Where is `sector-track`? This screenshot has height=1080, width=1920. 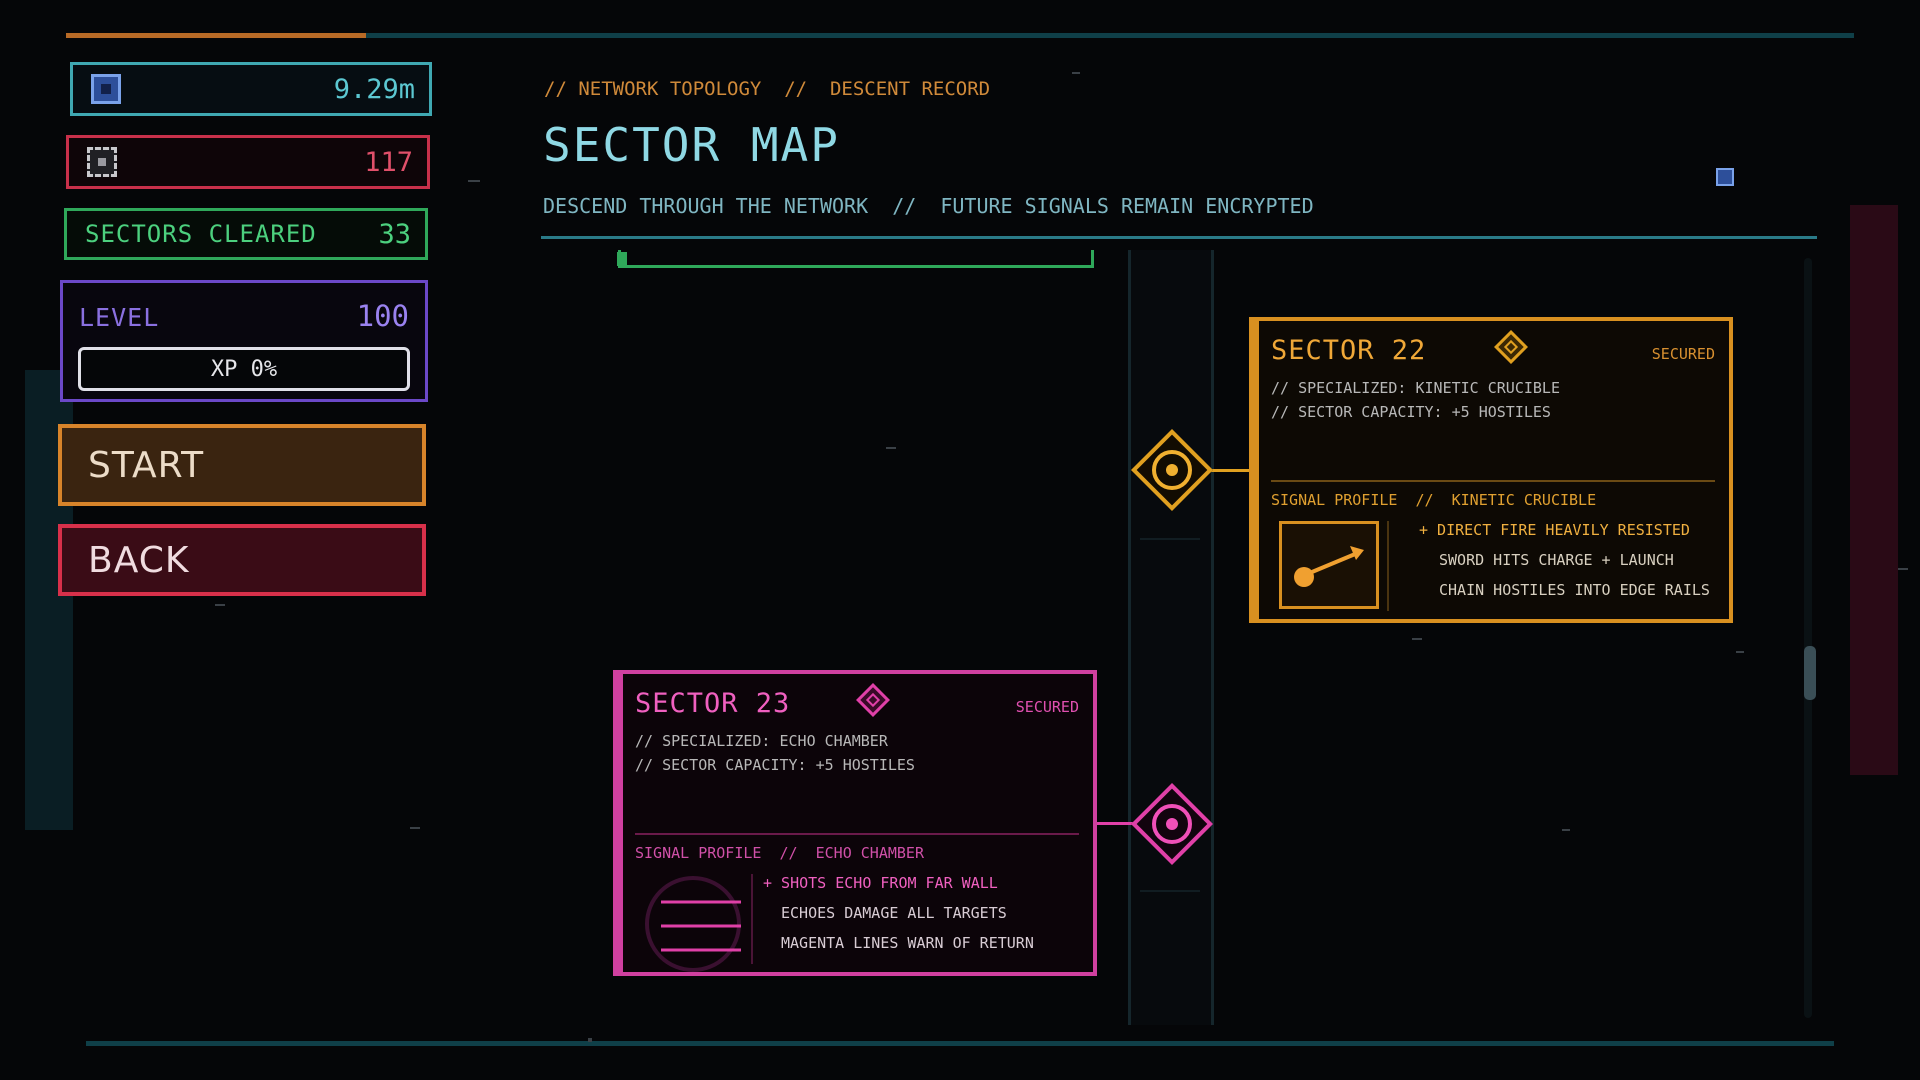
sector-track is located at coordinates (1171, 637).